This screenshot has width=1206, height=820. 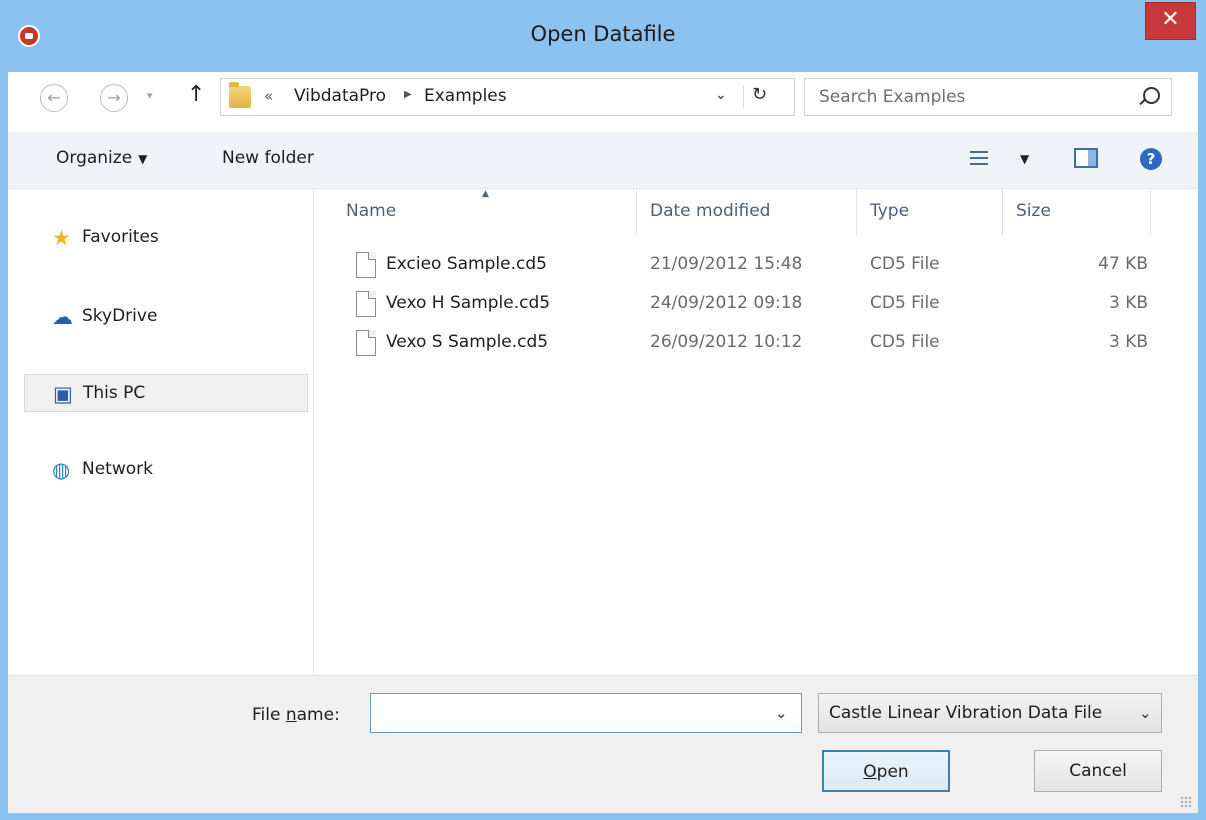 I want to click on file-type-dropdown-icon: ⌄, so click(x=1145, y=713).